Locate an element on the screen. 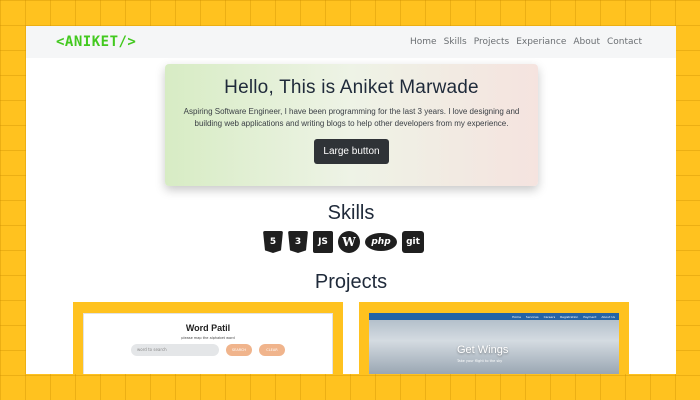 Image resolution: width=700 pixels, height=400 pixels. html5-icon: 5 is located at coordinates (273, 242).